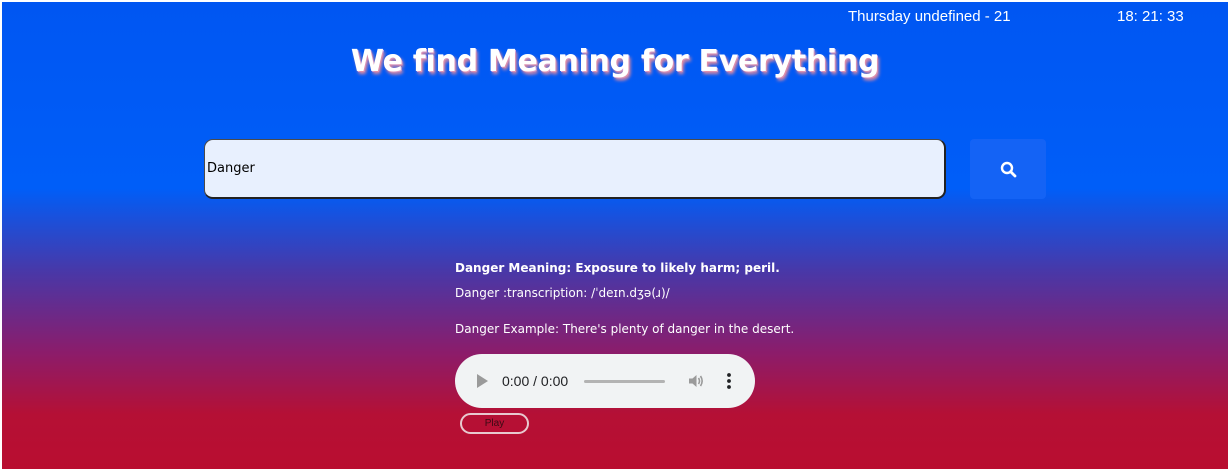 The width and height of the screenshot is (1230, 471). Describe the element at coordinates (494, 423) in the screenshot. I see `play-button: Play` at that location.